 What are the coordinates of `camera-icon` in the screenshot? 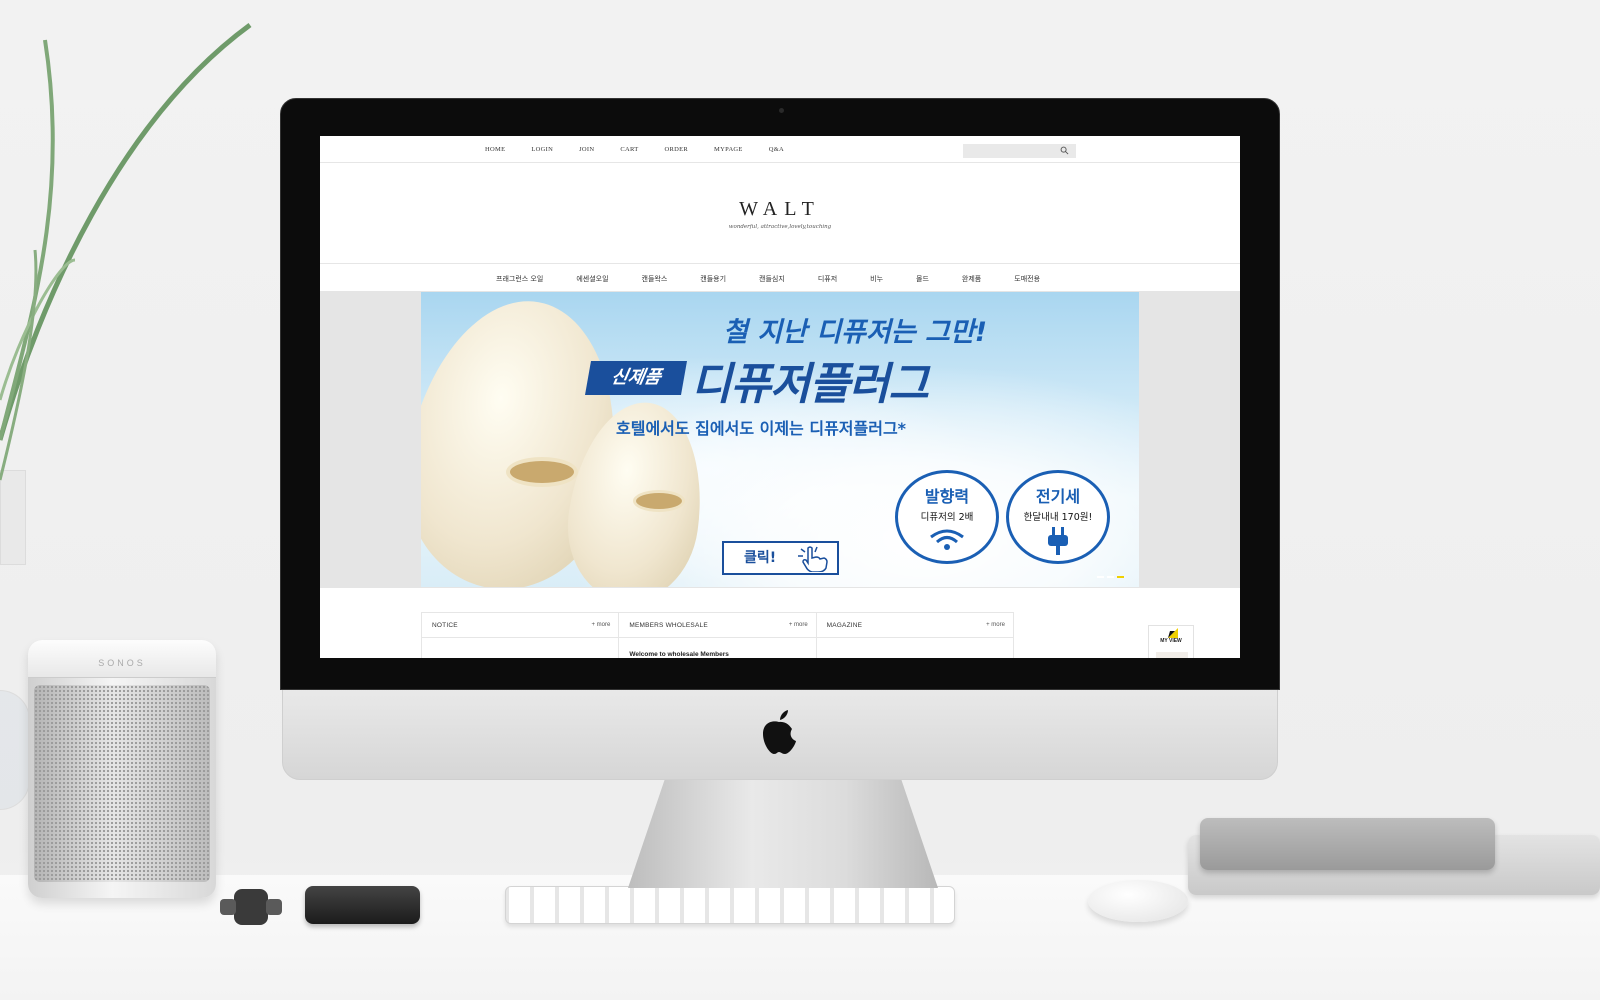 It's located at (781, 110).